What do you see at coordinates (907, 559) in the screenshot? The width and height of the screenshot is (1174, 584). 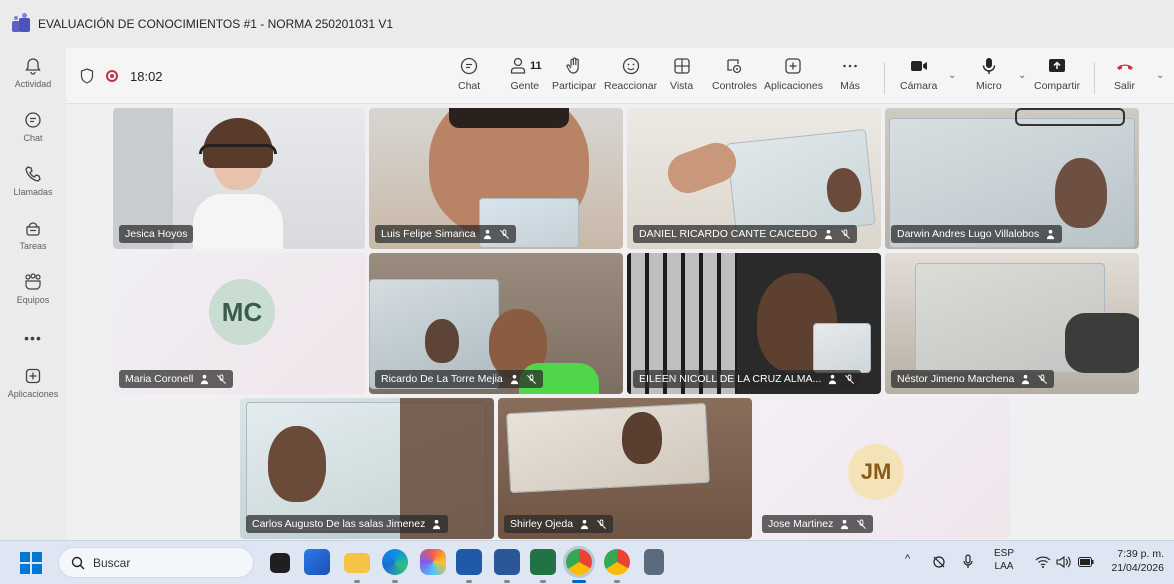 I see `show-hidden-icons-chevron-icon: ^` at bounding box center [907, 559].